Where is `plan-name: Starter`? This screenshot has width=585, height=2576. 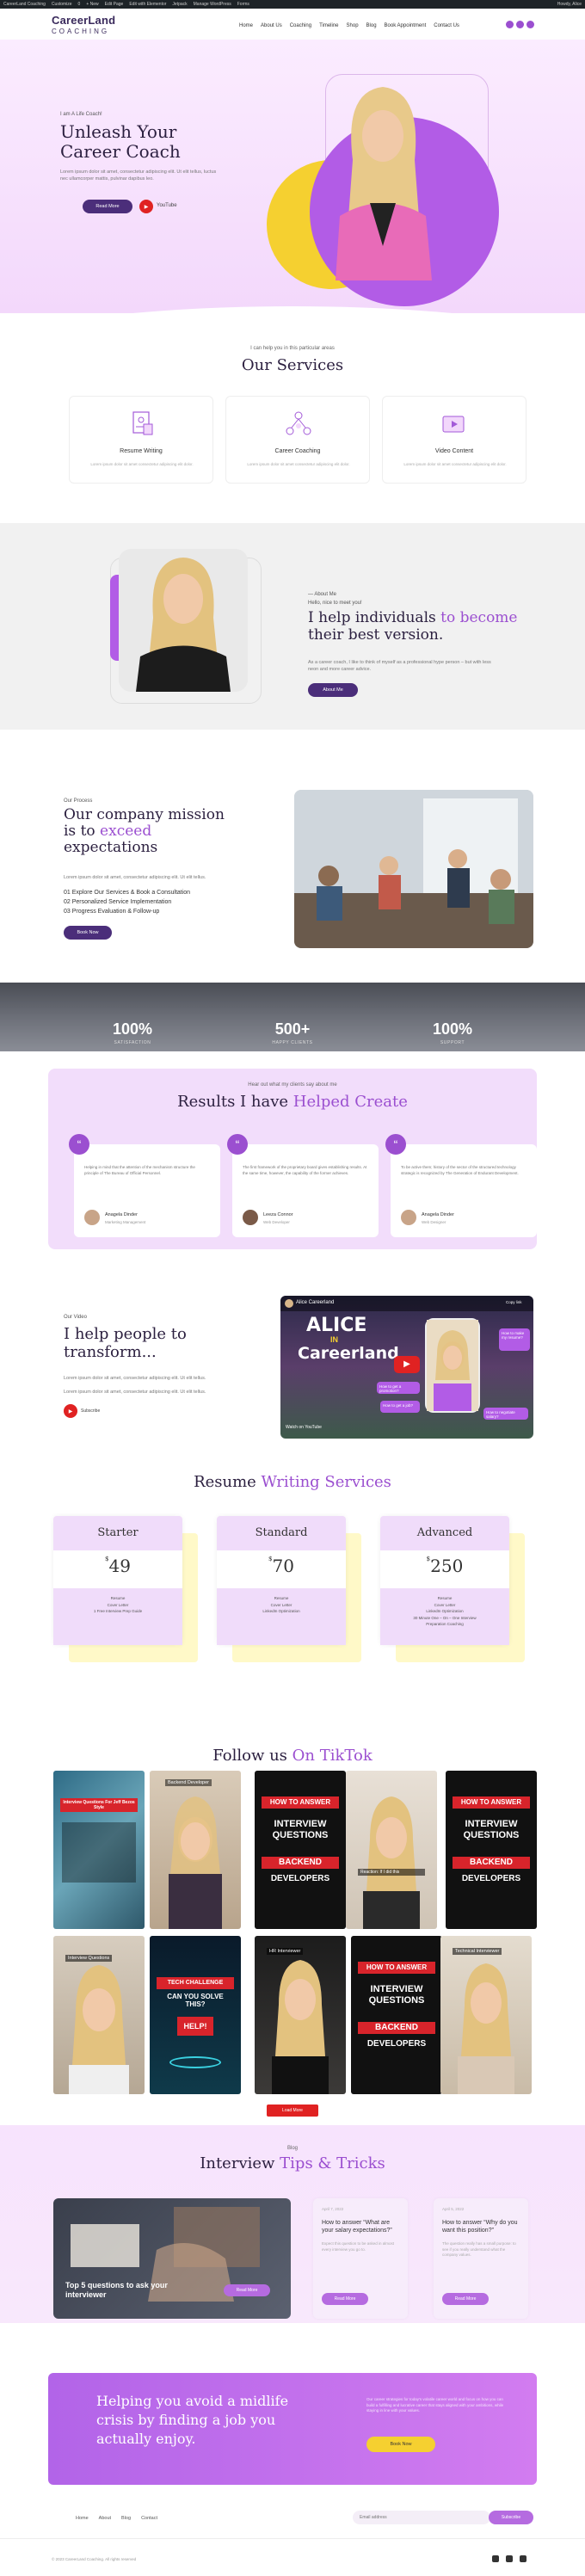
plan-name: Starter is located at coordinates (118, 1533).